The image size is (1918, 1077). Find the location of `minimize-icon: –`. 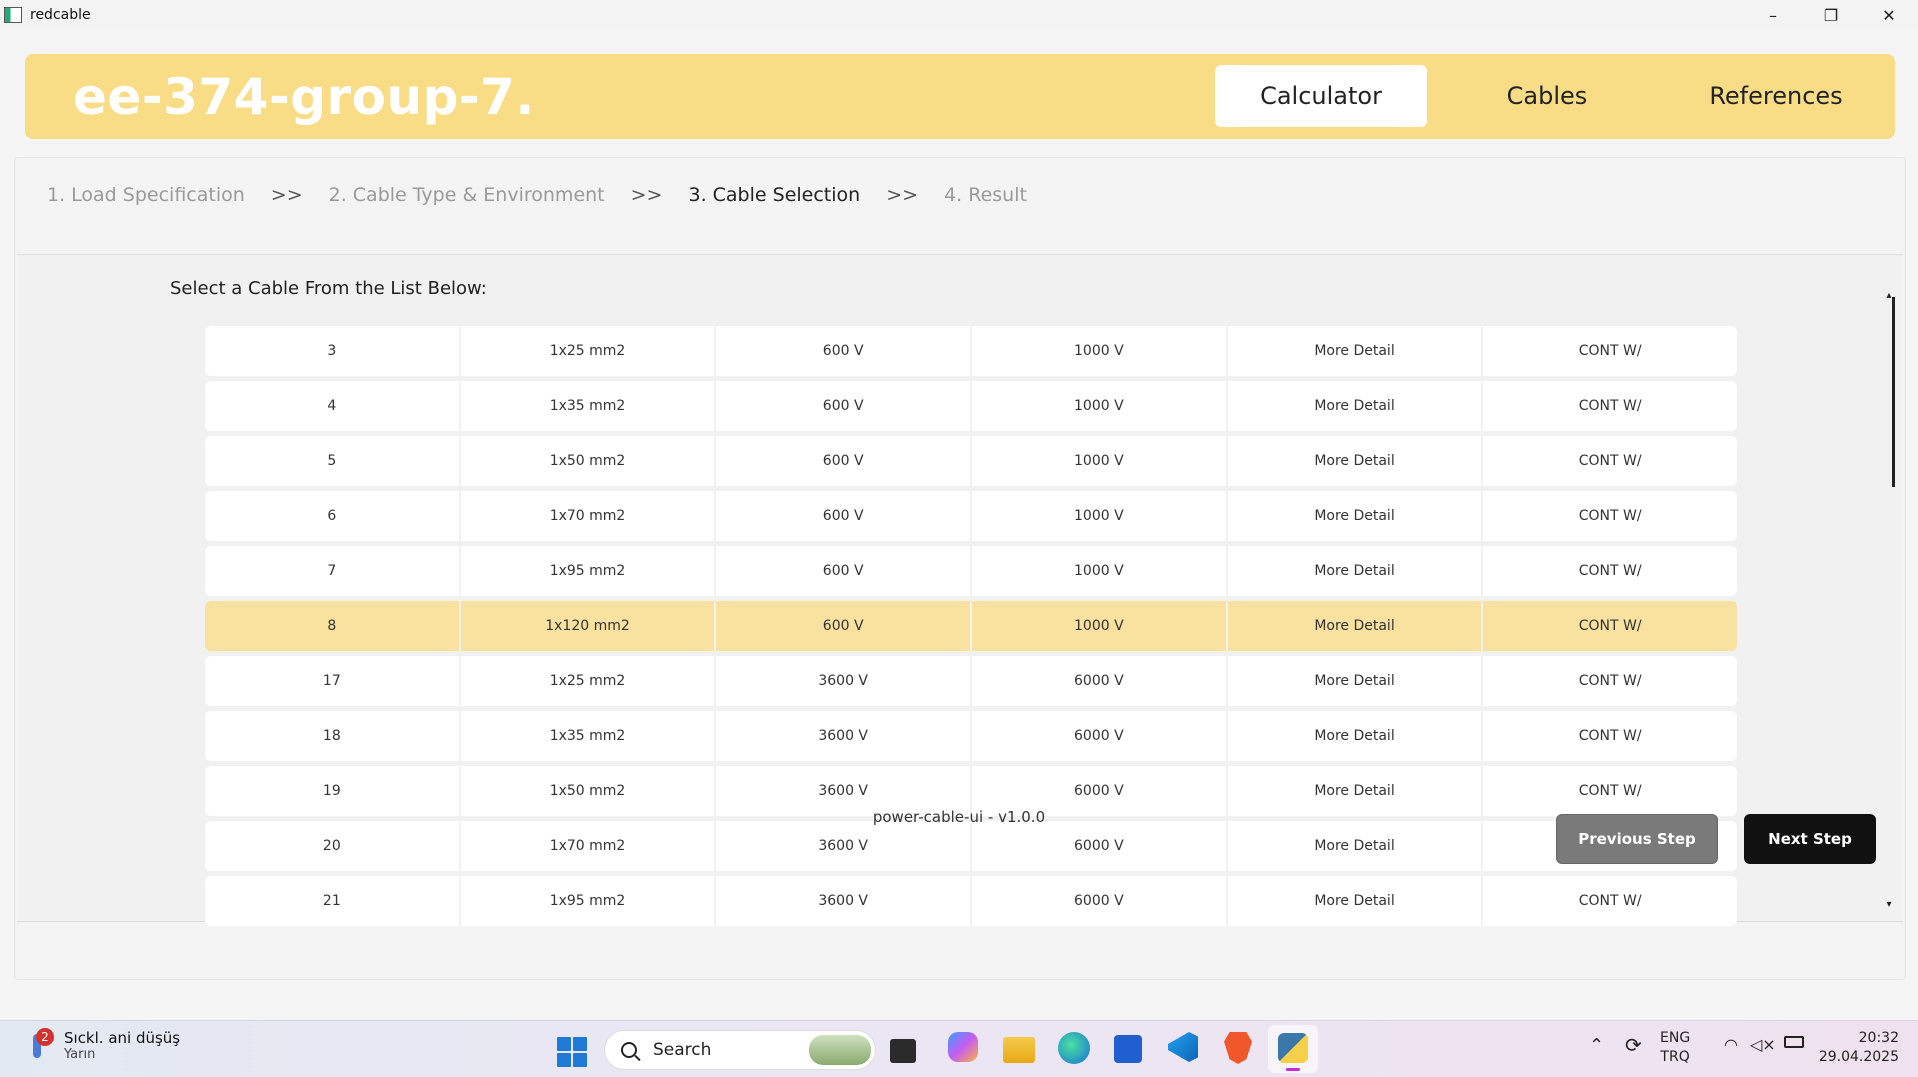

minimize-icon: – is located at coordinates (1773, 15).